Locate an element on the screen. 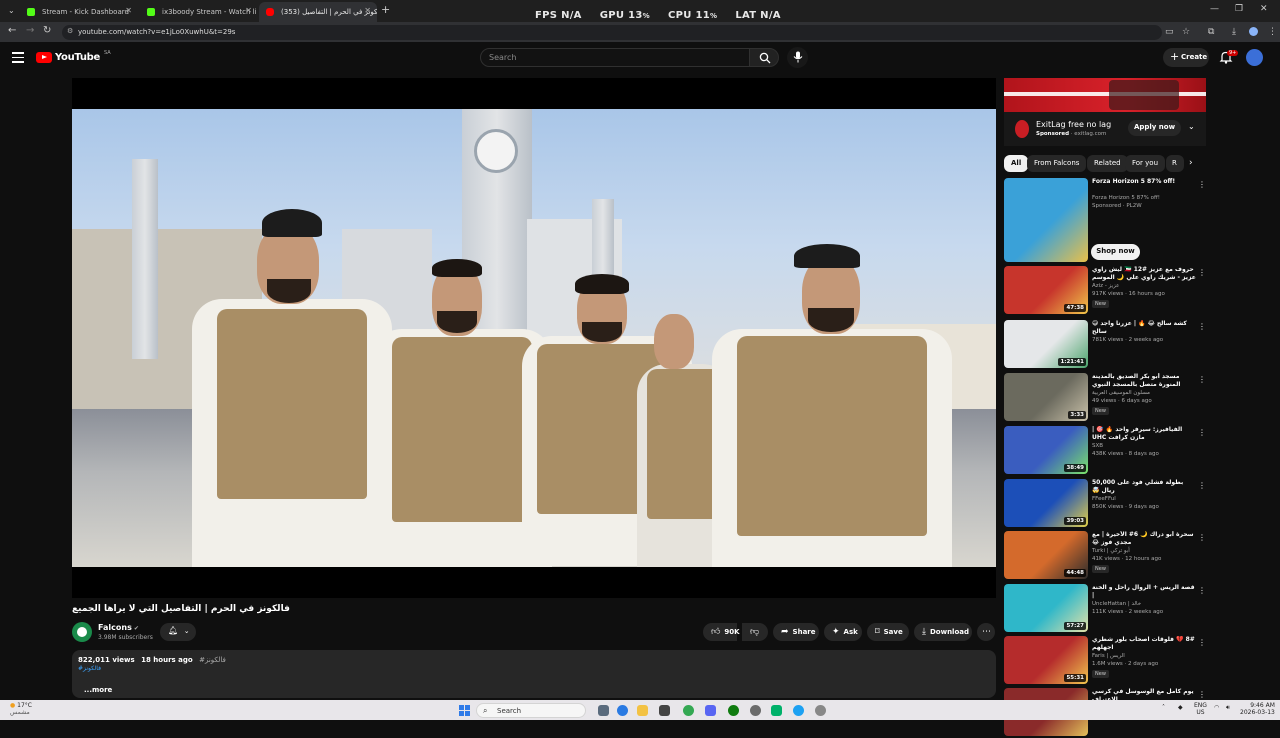  recommended-channel: Faris | الريس is located at coordinates (1108, 656).